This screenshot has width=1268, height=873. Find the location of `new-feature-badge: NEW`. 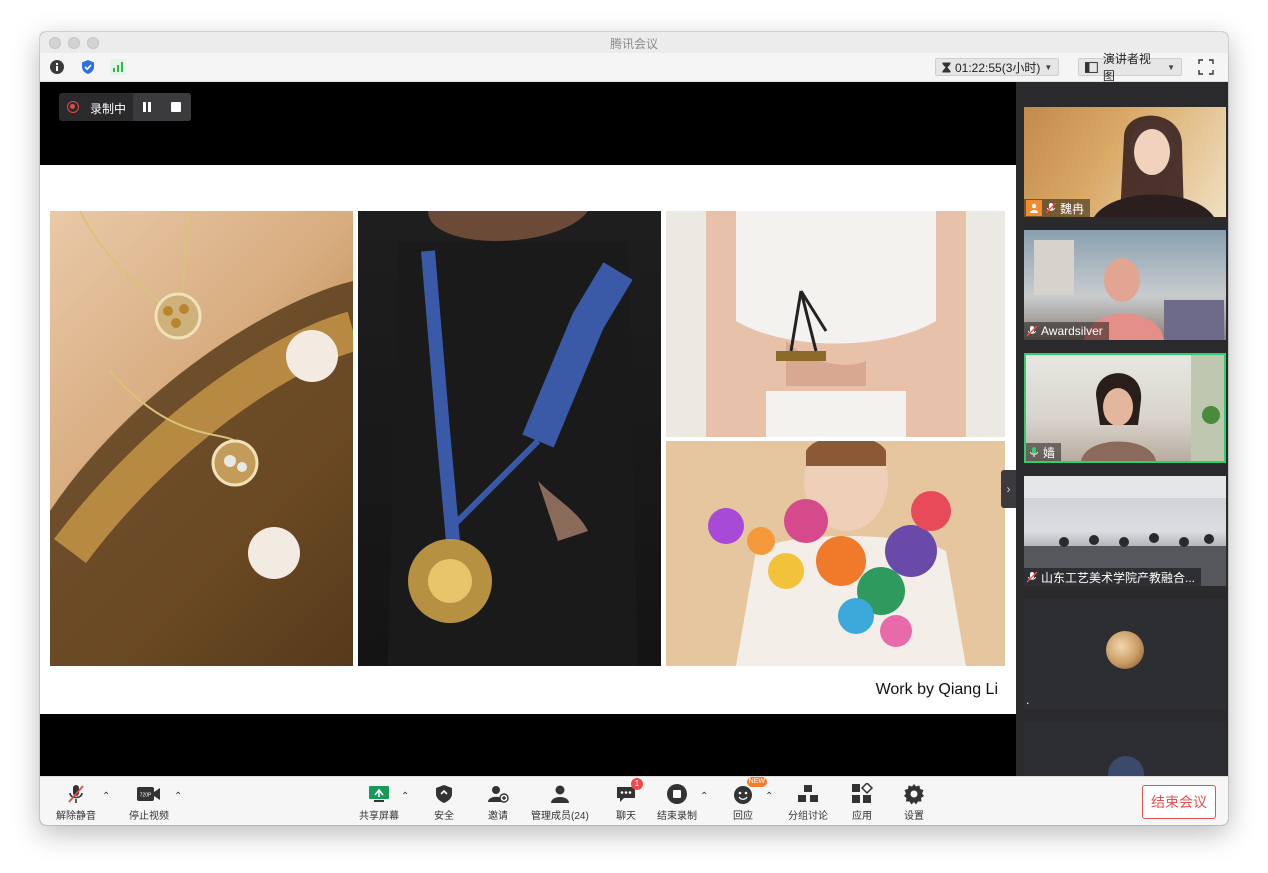

new-feature-badge: NEW is located at coordinates (756, 782).